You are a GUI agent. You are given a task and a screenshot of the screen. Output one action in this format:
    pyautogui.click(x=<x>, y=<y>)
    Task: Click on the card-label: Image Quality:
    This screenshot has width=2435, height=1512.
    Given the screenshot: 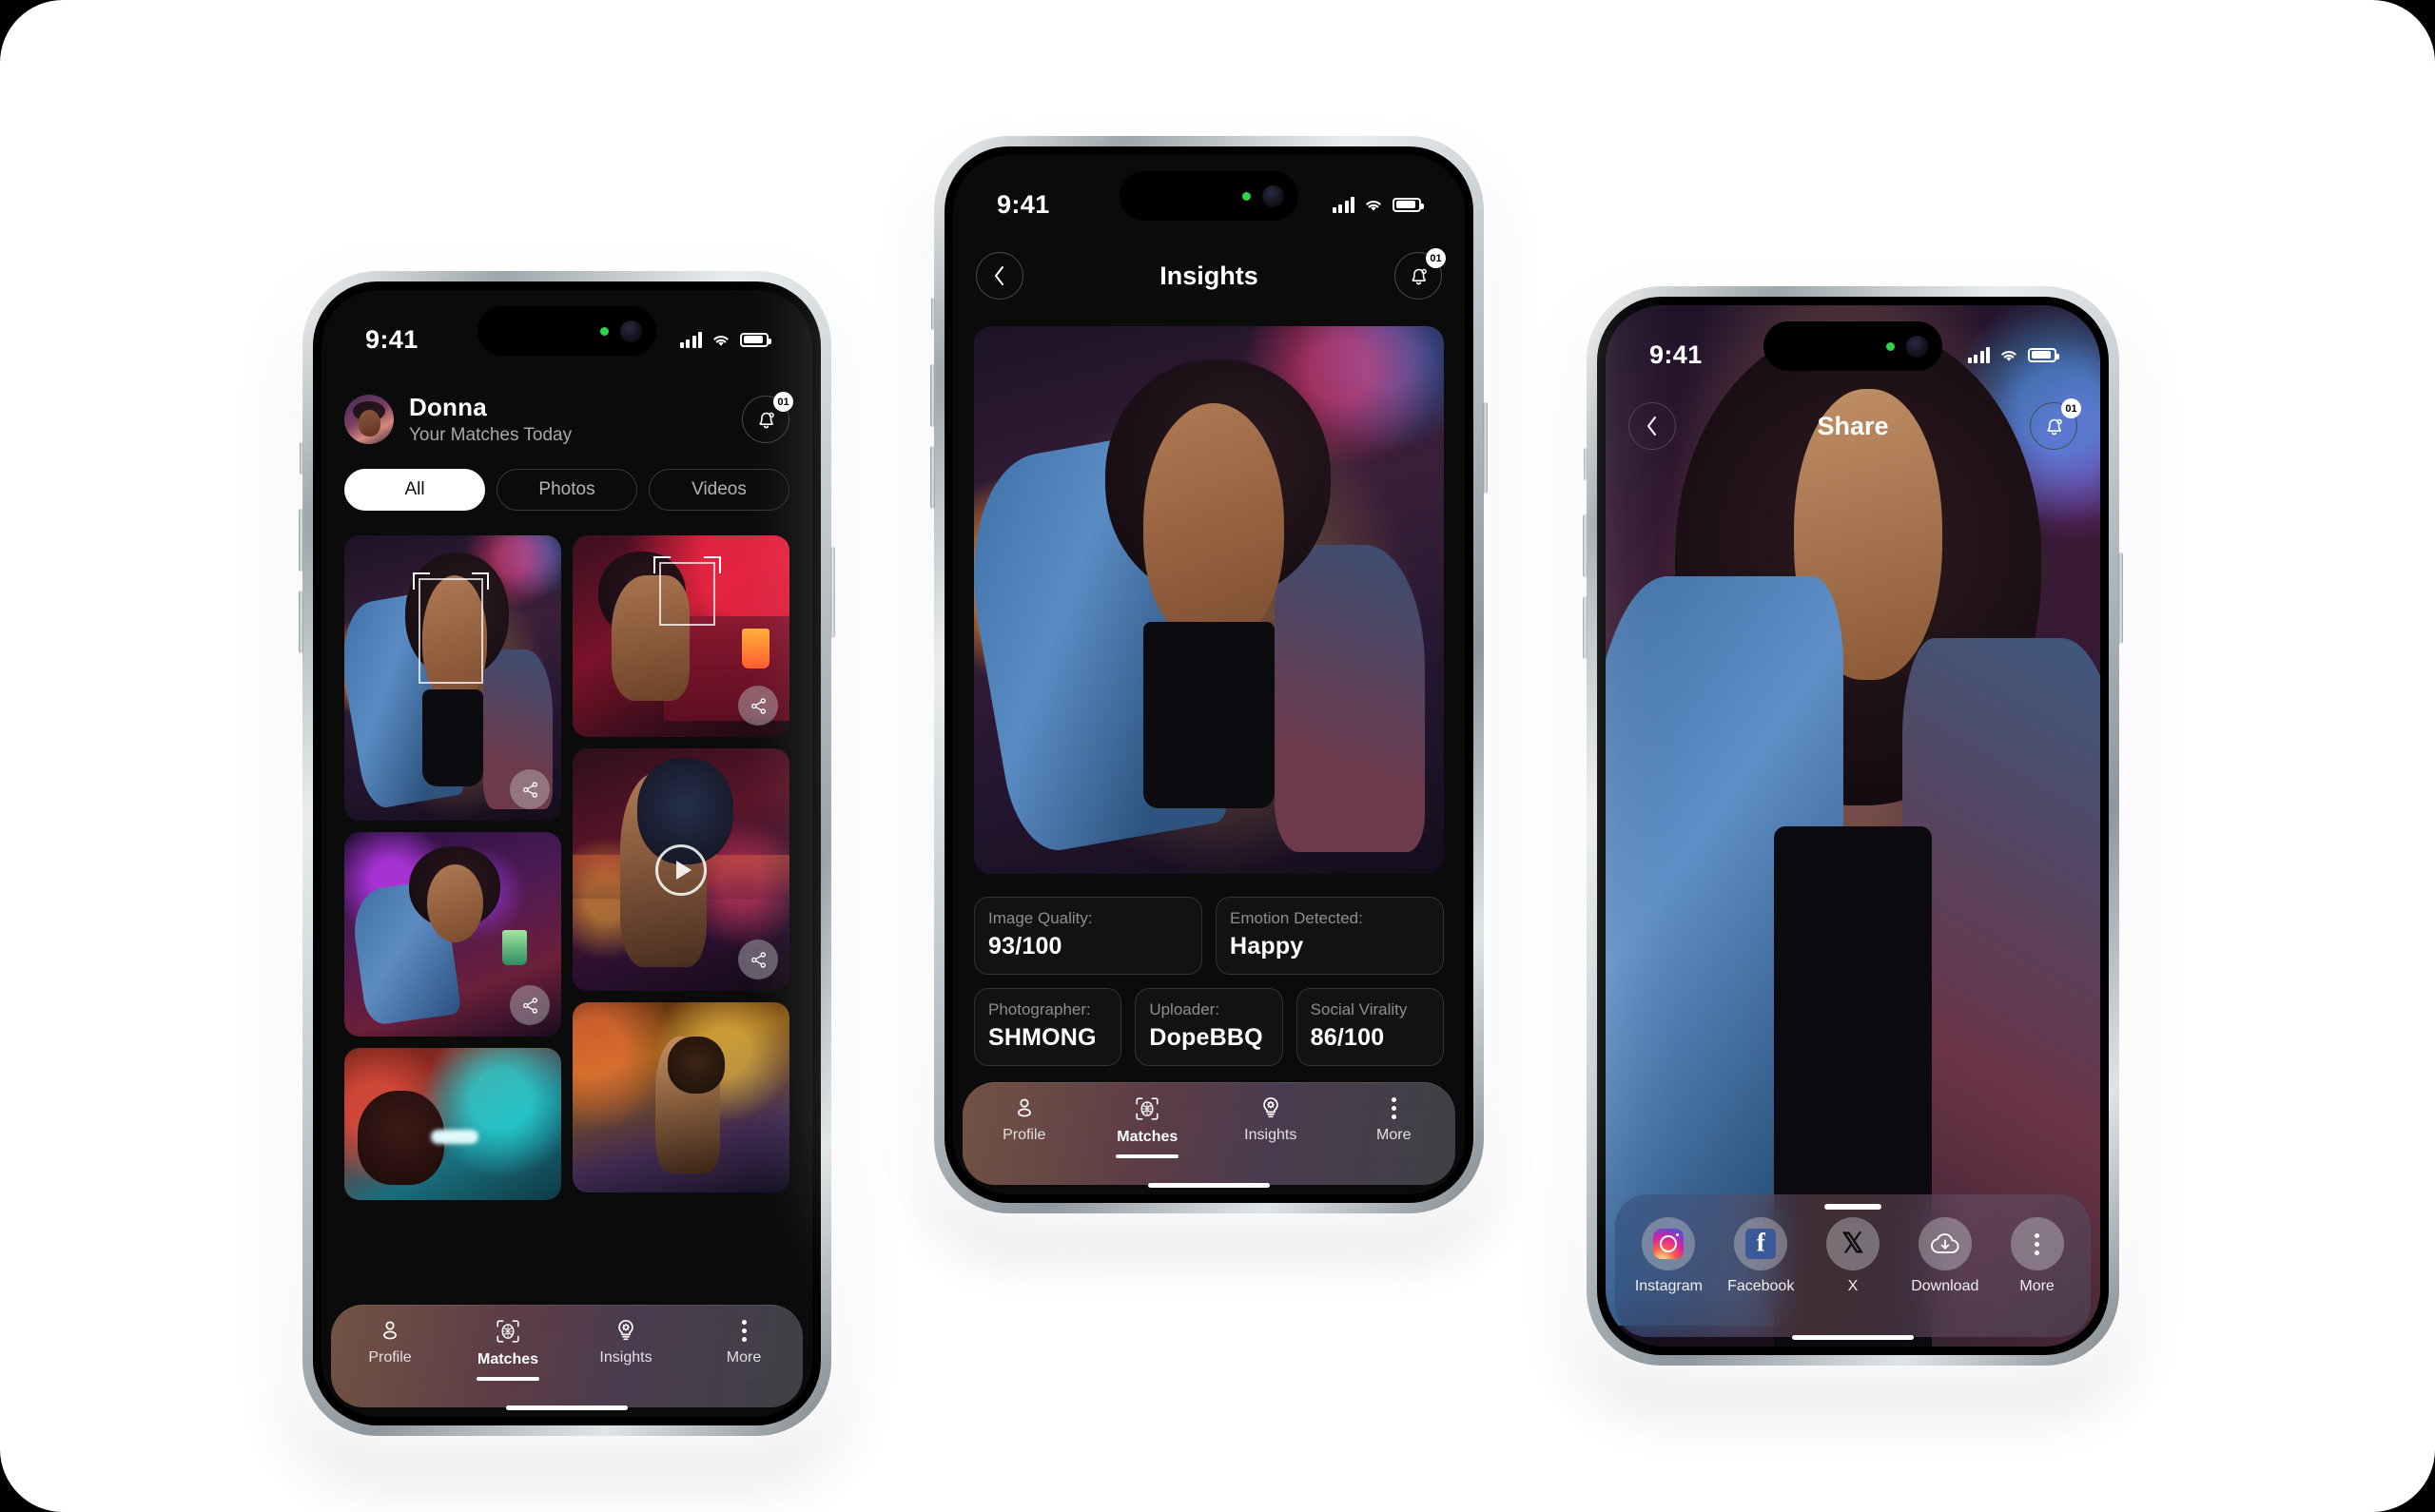 What is the action you would take?
    pyautogui.click(x=1040, y=918)
    